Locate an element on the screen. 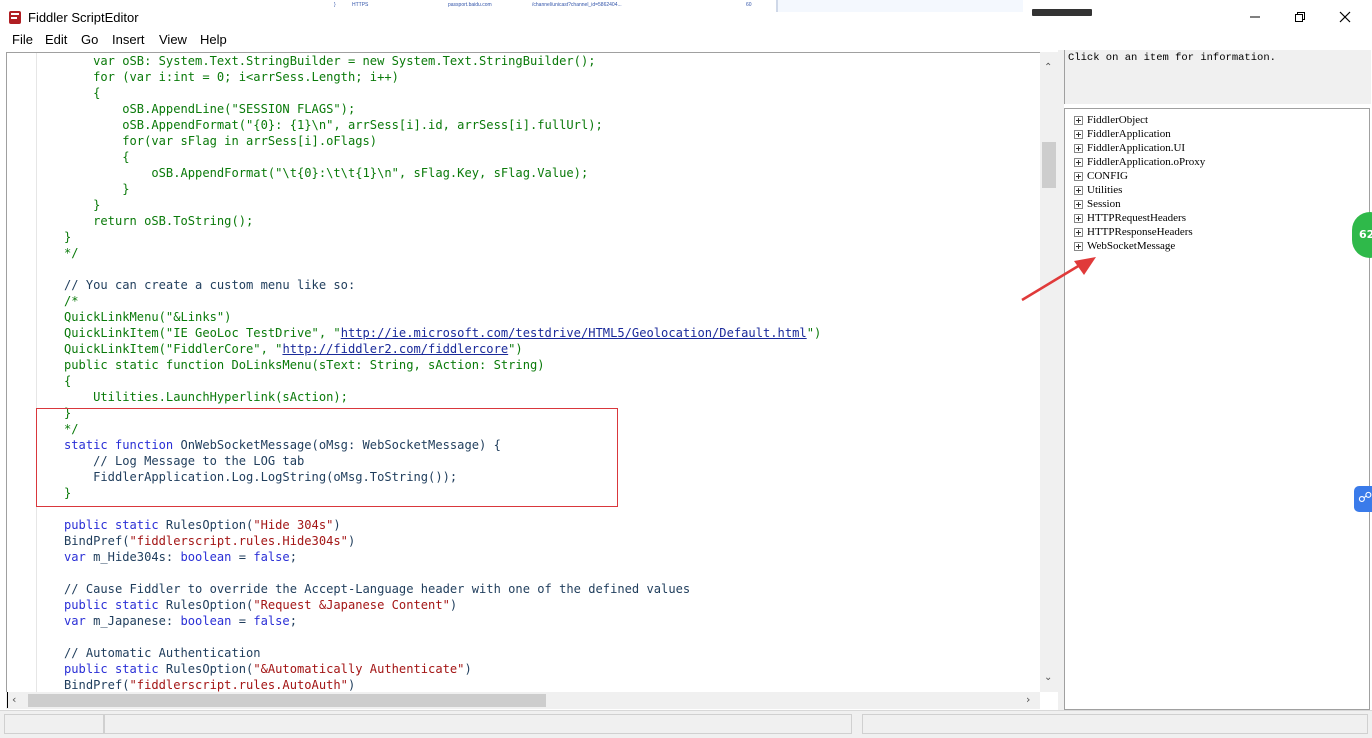  menu-file: File is located at coordinates (22, 39).